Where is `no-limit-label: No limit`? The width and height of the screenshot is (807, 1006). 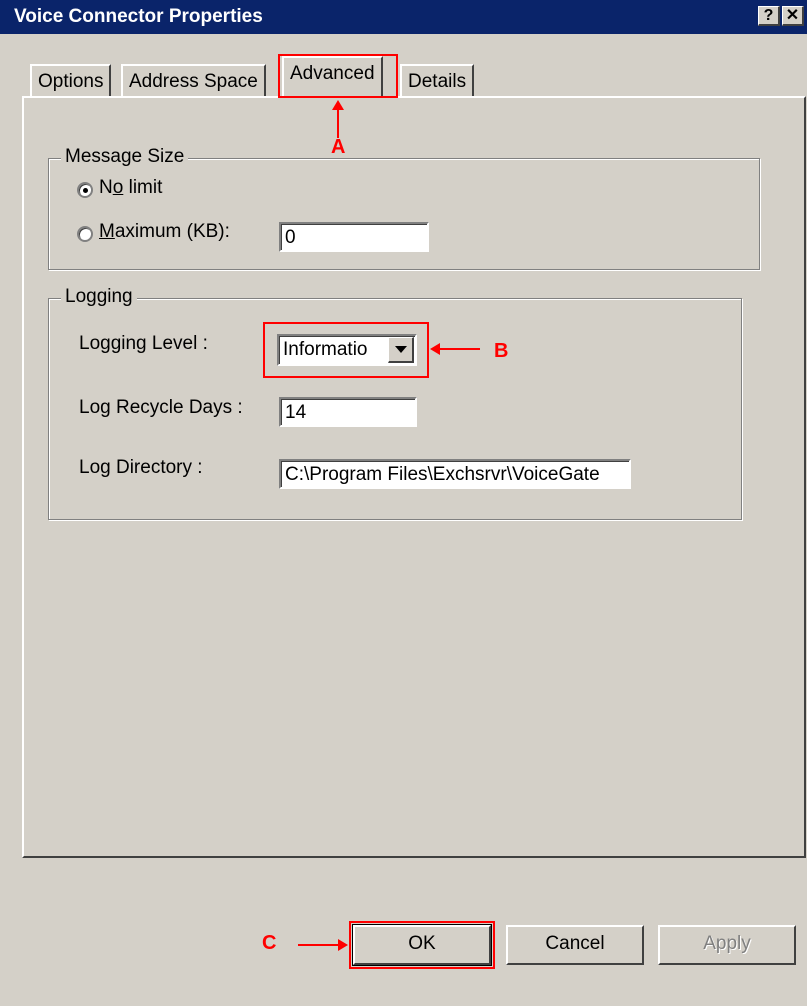 no-limit-label: No limit is located at coordinates (130, 188).